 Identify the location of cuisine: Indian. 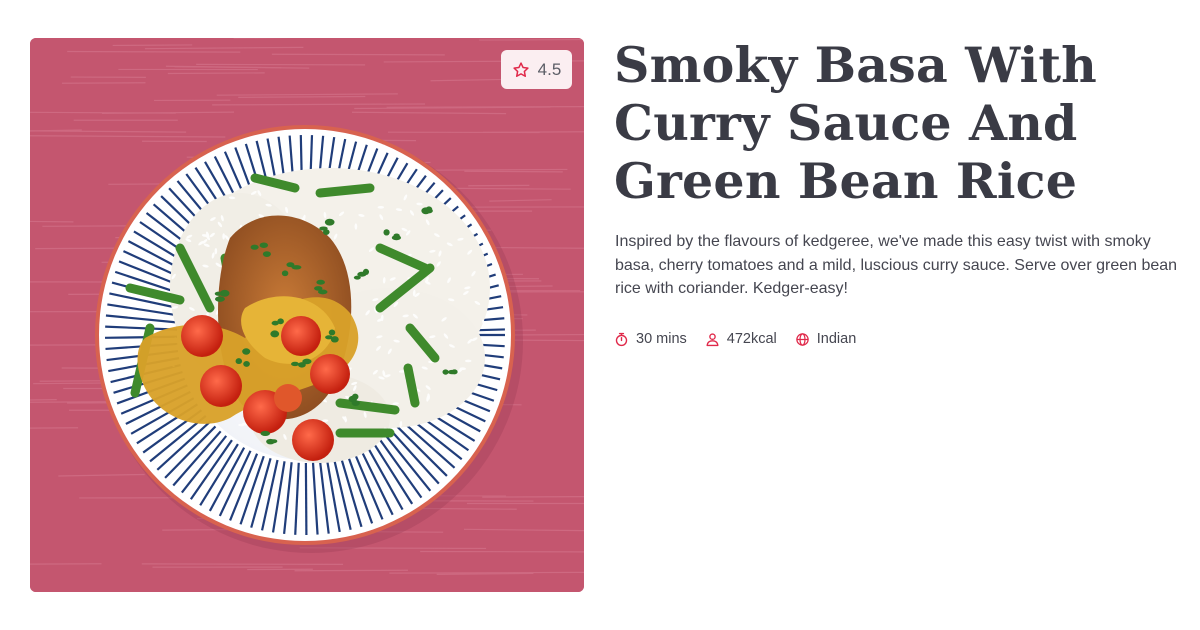
(826, 339).